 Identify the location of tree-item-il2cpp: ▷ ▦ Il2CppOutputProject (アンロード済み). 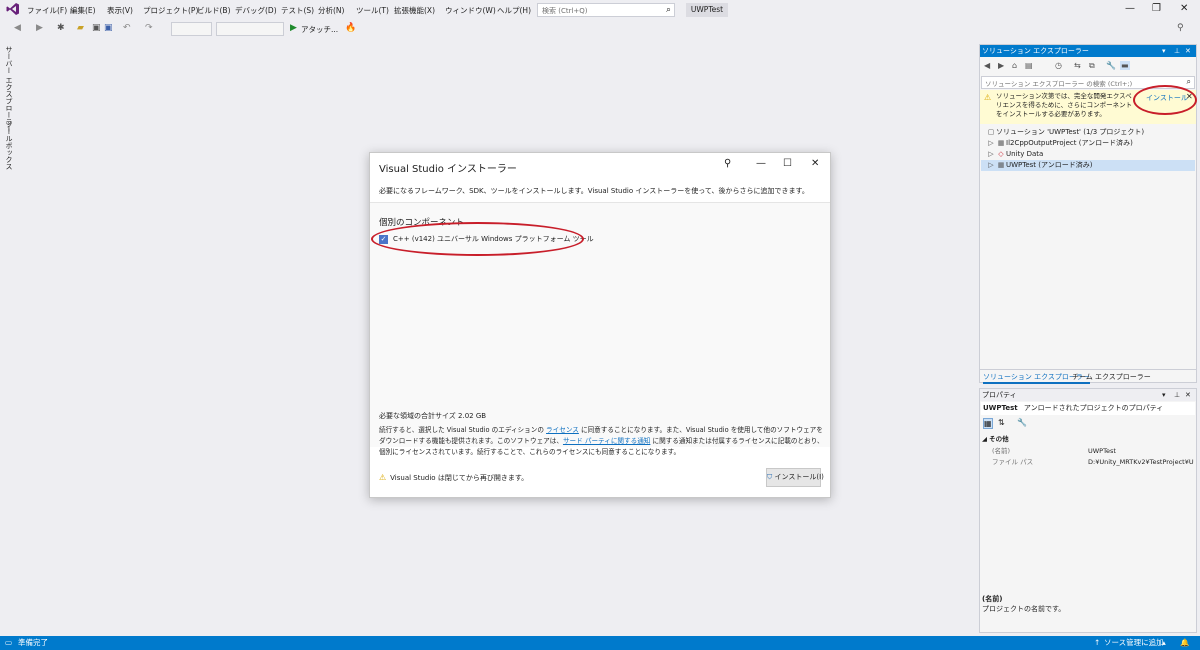
(1090, 143).